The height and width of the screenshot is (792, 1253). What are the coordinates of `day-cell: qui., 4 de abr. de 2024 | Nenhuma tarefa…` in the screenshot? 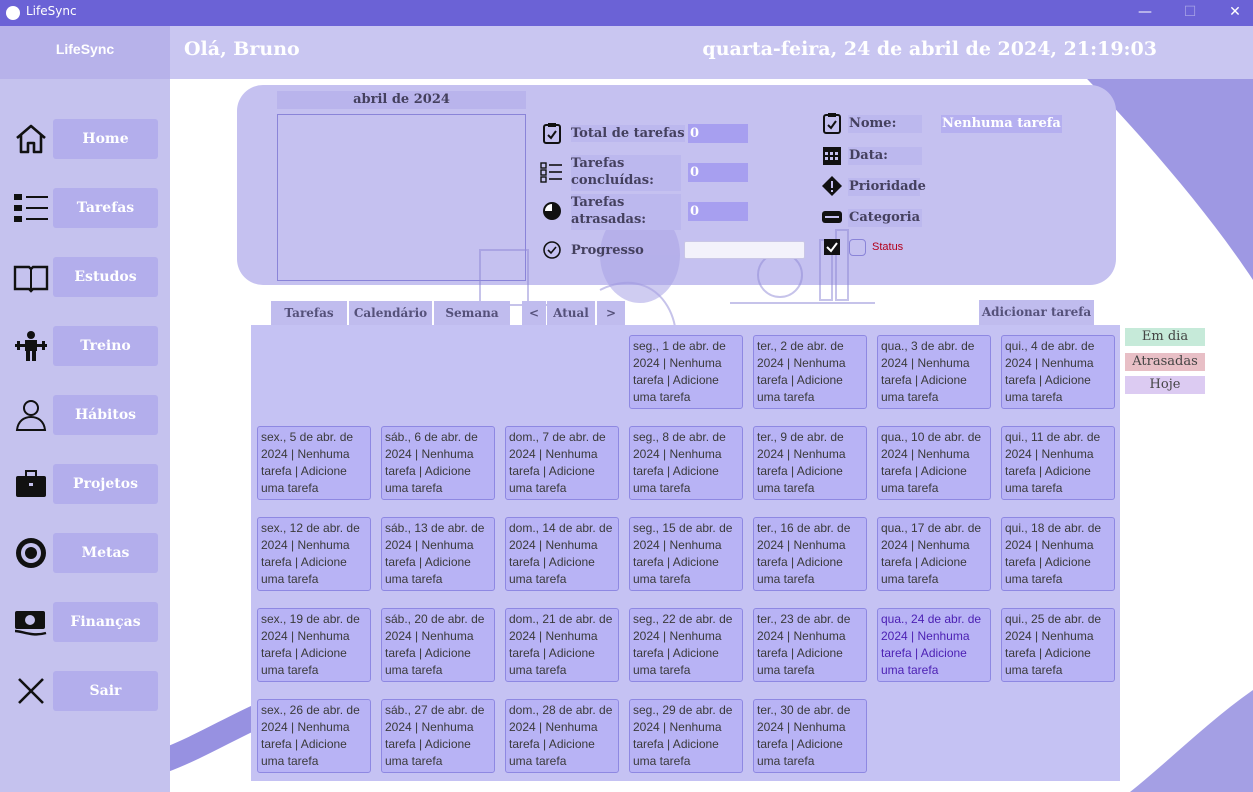 It's located at (1058, 372).